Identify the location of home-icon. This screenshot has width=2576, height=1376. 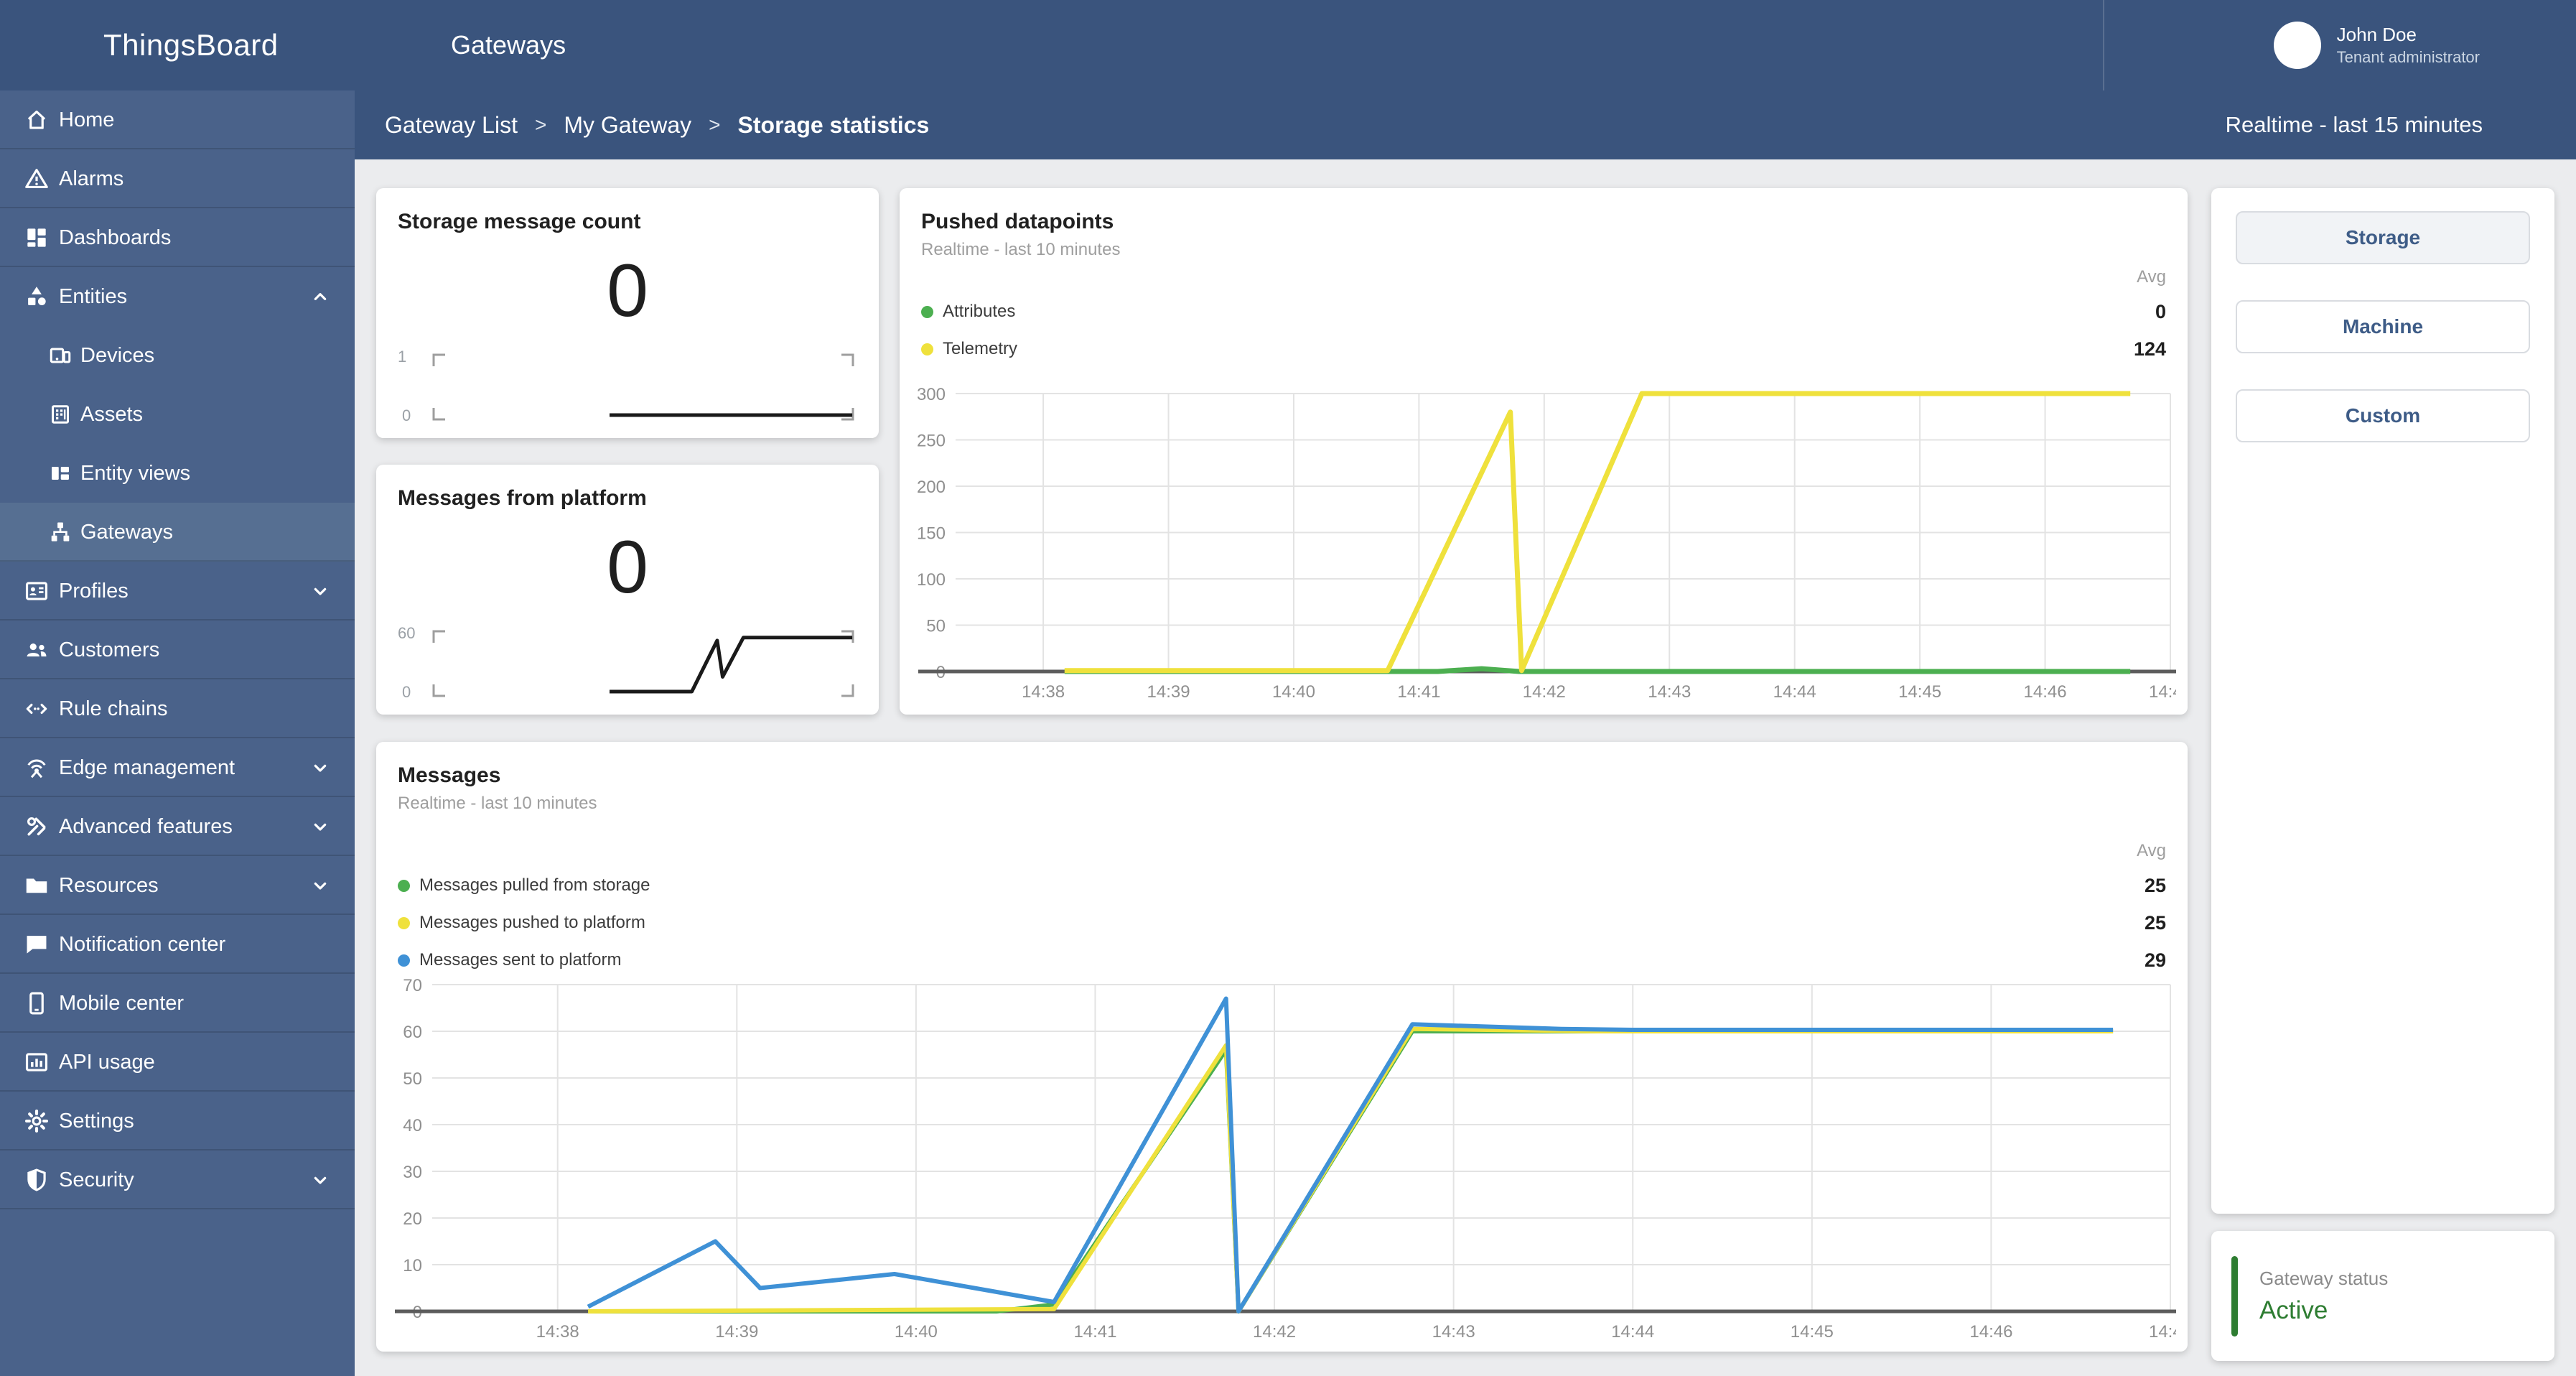
(36, 120).